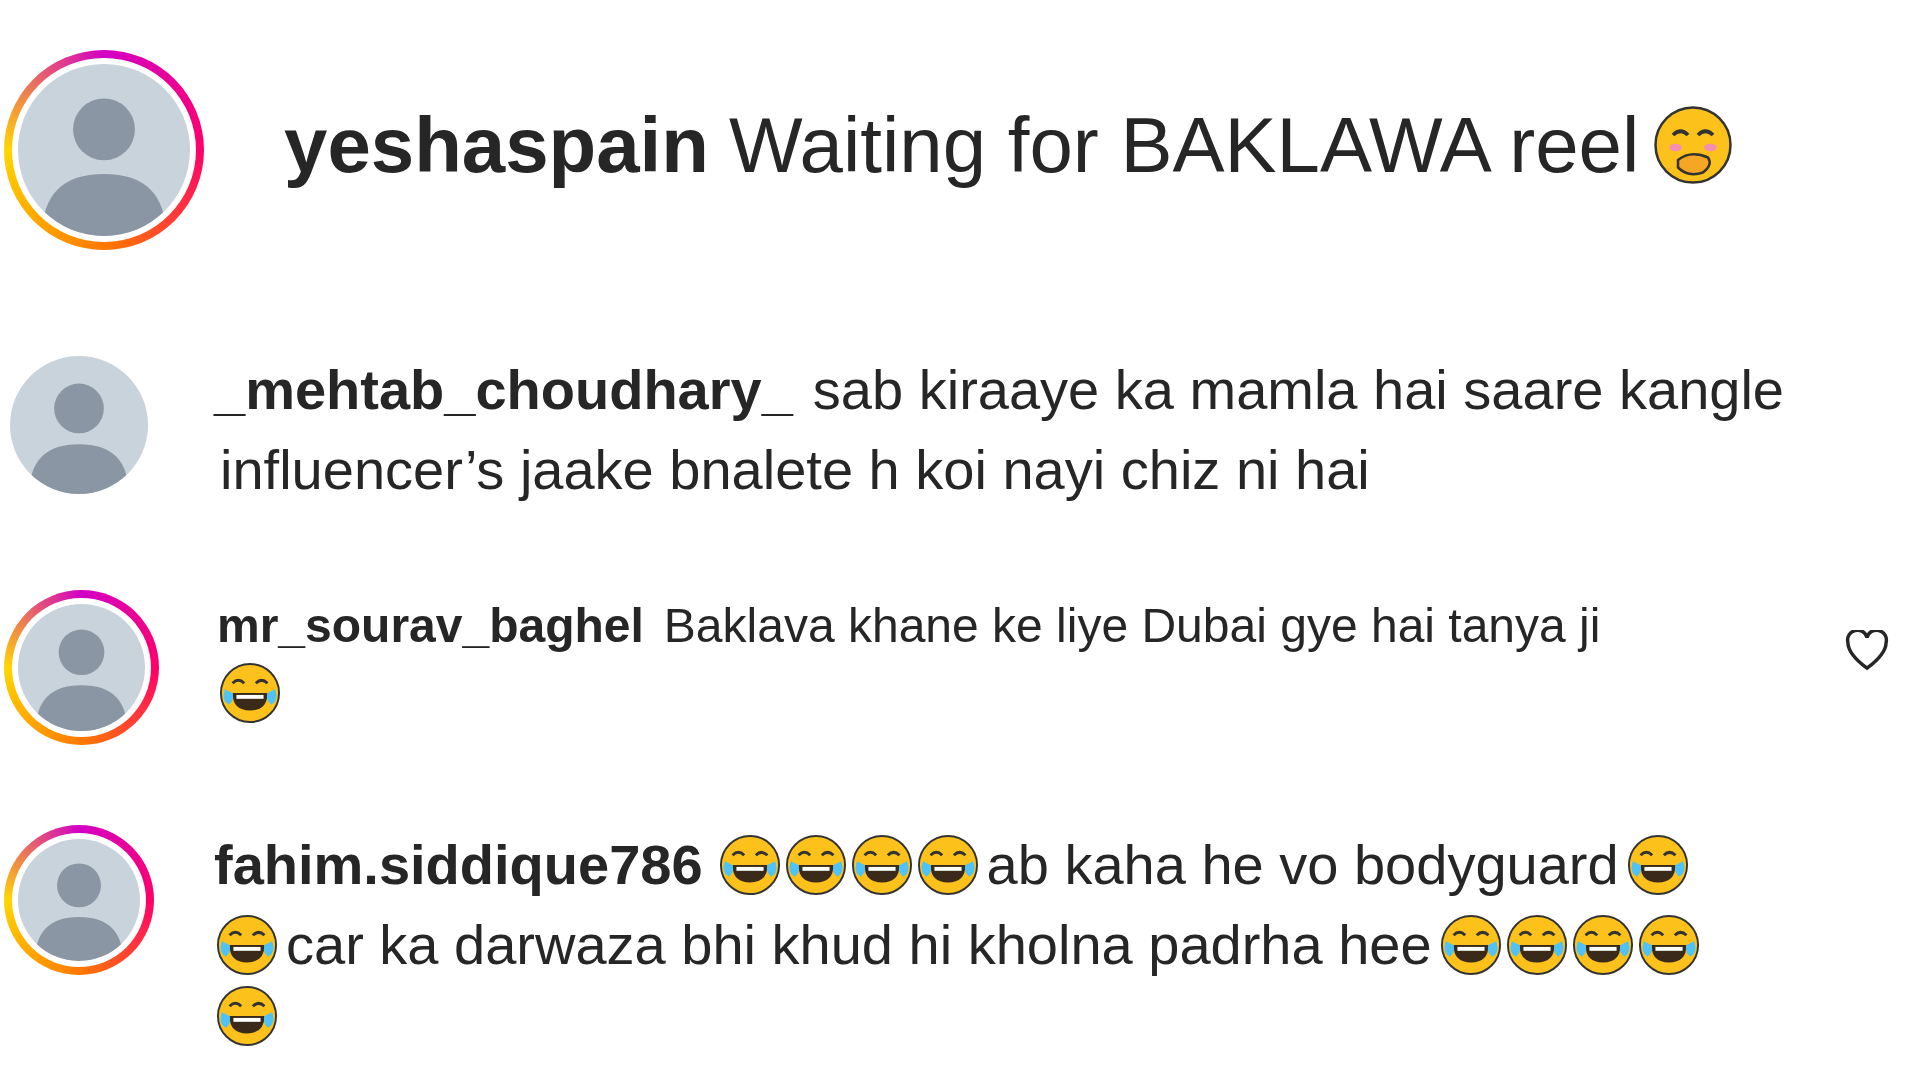 The image size is (1920, 1080). Describe the element at coordinates (458, 865) in the screenshot. I see `username: fahim.siddique786` at that location.